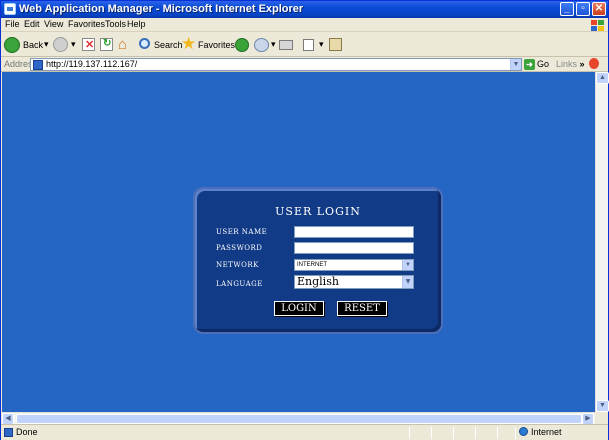 The image size is (609, 440). I want to click on search-icon, so click(144, 43).